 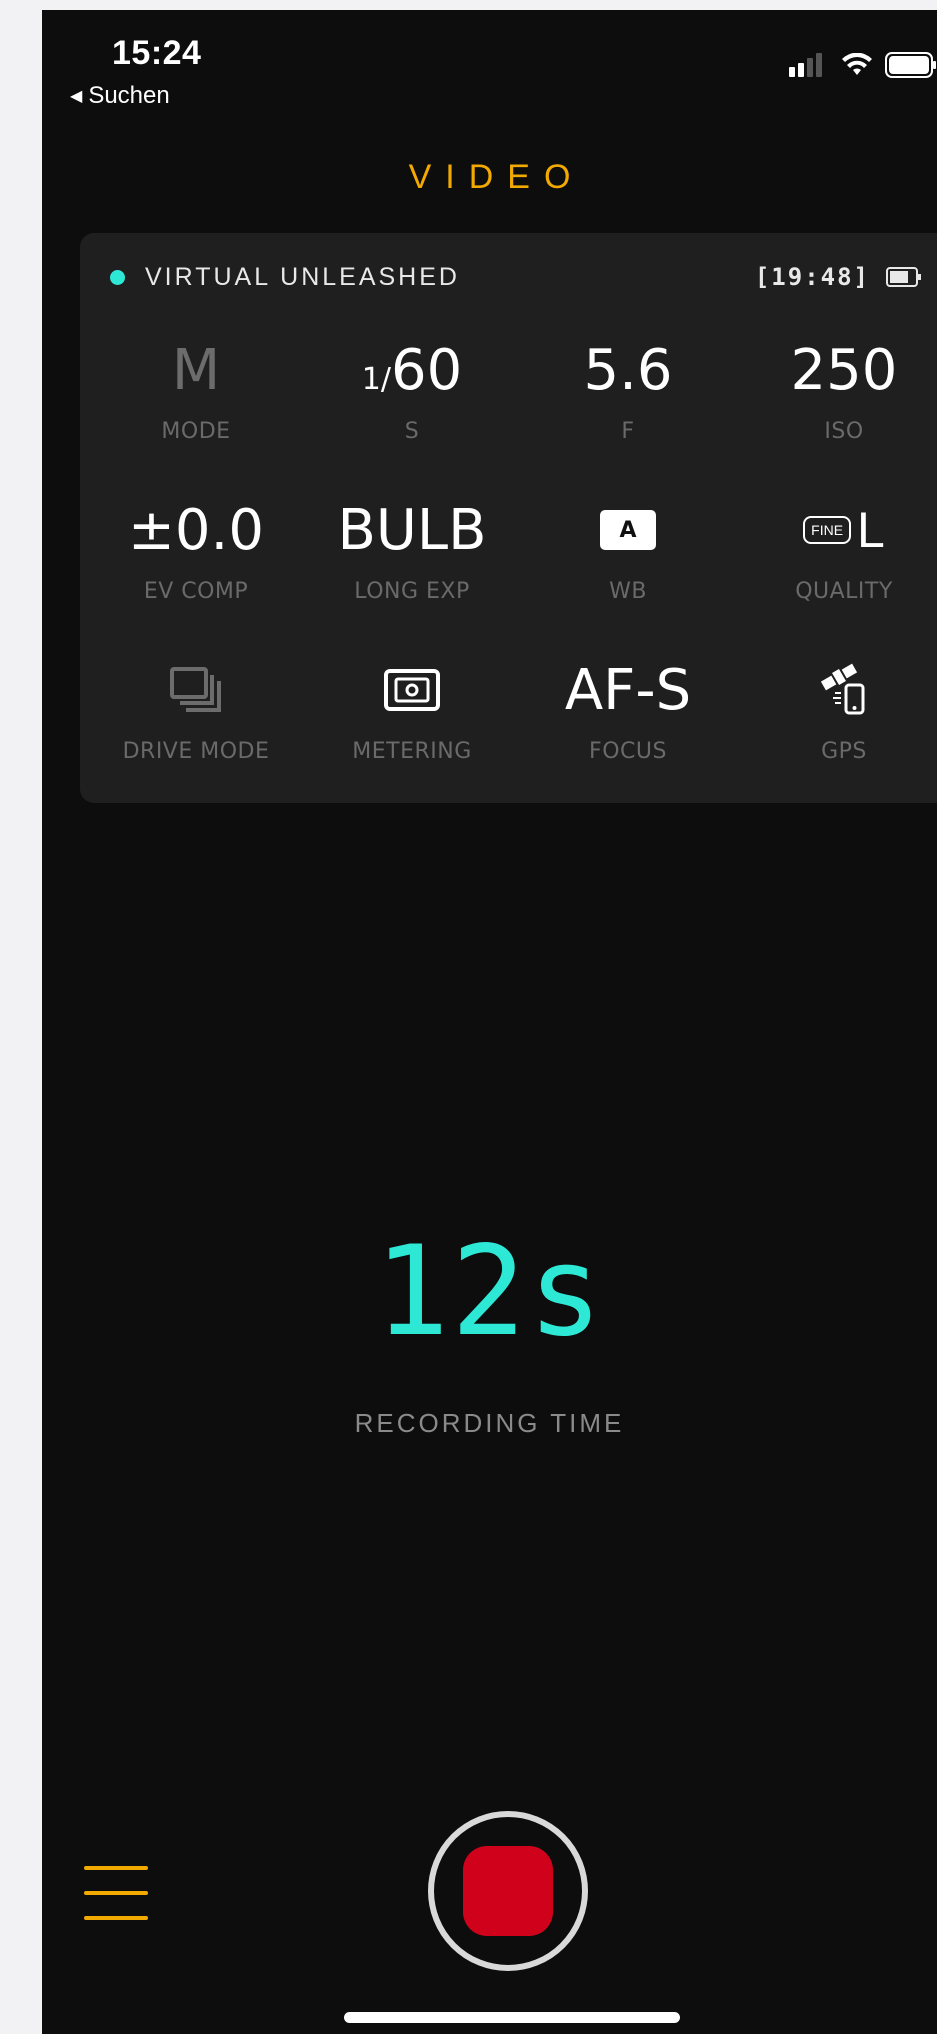 I want to click on fine-badge: FINE, so click(x=827, y=530).